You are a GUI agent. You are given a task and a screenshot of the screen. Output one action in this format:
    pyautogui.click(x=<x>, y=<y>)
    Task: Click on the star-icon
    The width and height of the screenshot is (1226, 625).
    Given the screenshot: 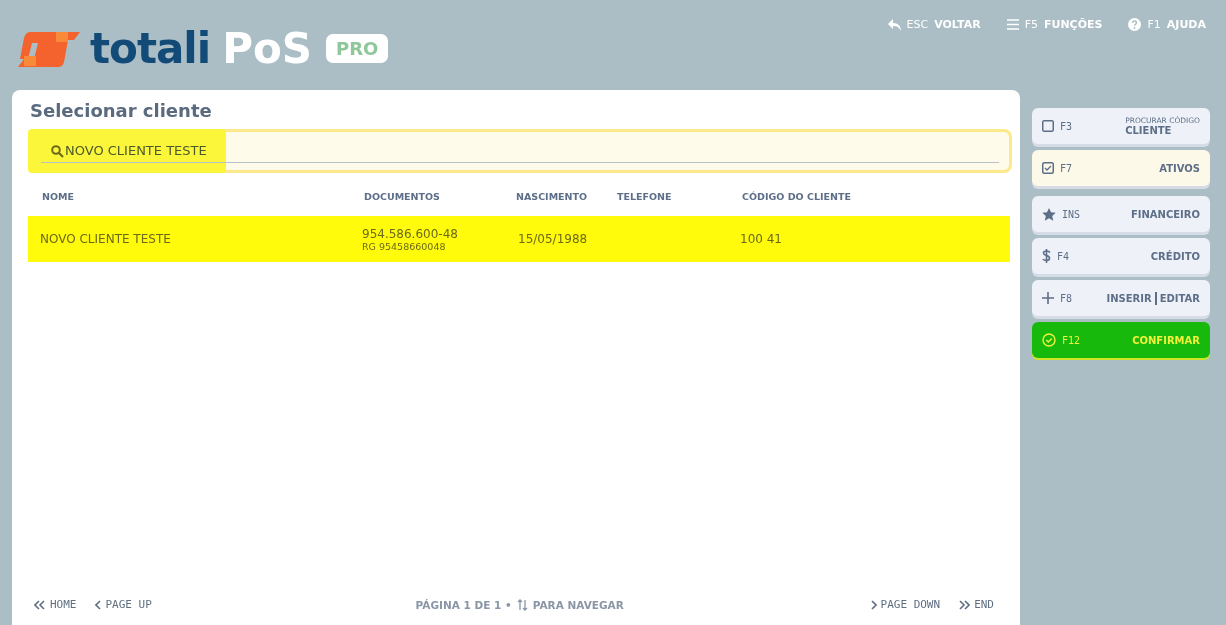 What is the action you would take?
    pyautogui.click(x=1049, y=214)
    